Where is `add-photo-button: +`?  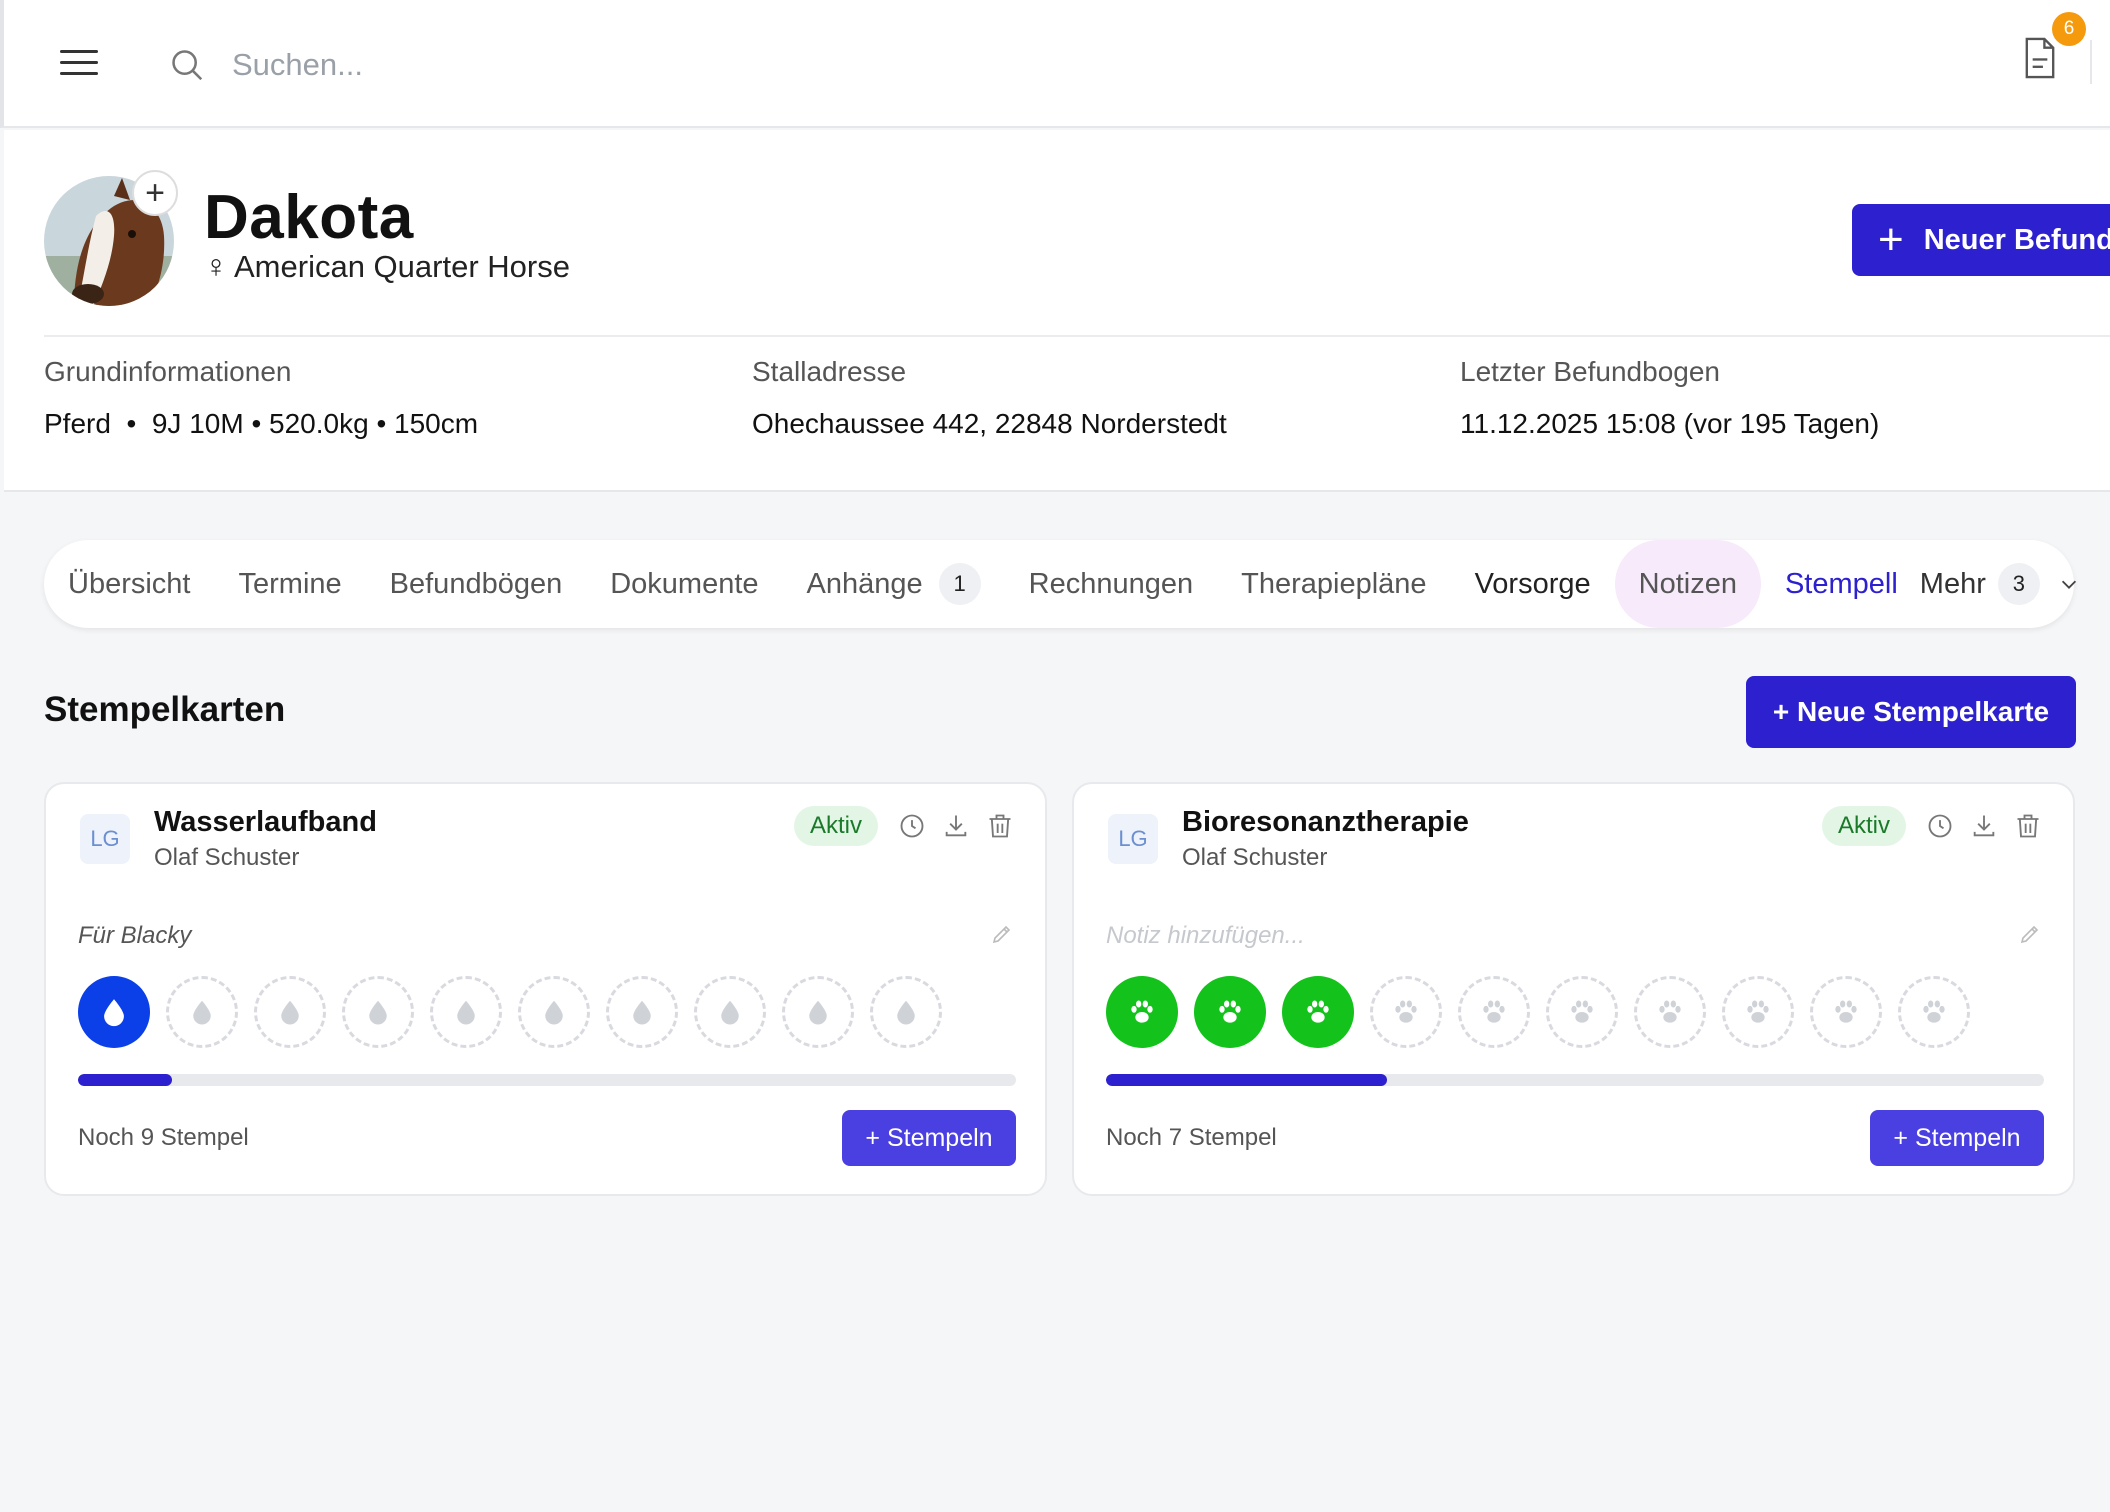
add-photo-button: + is located at coordinates (155, 193).